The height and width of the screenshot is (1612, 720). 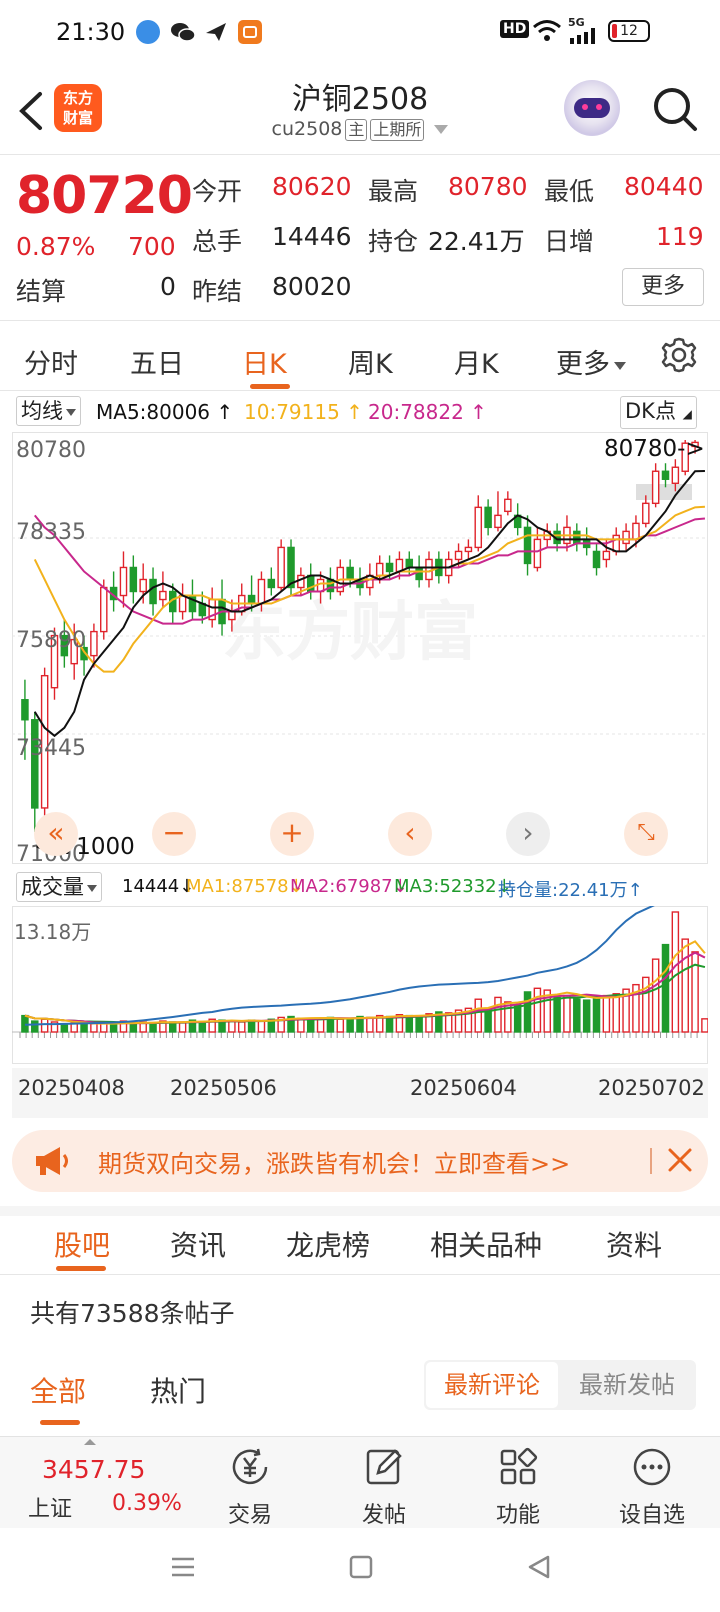 I want to click on back-nav-button, so click(x=539, y=1569).